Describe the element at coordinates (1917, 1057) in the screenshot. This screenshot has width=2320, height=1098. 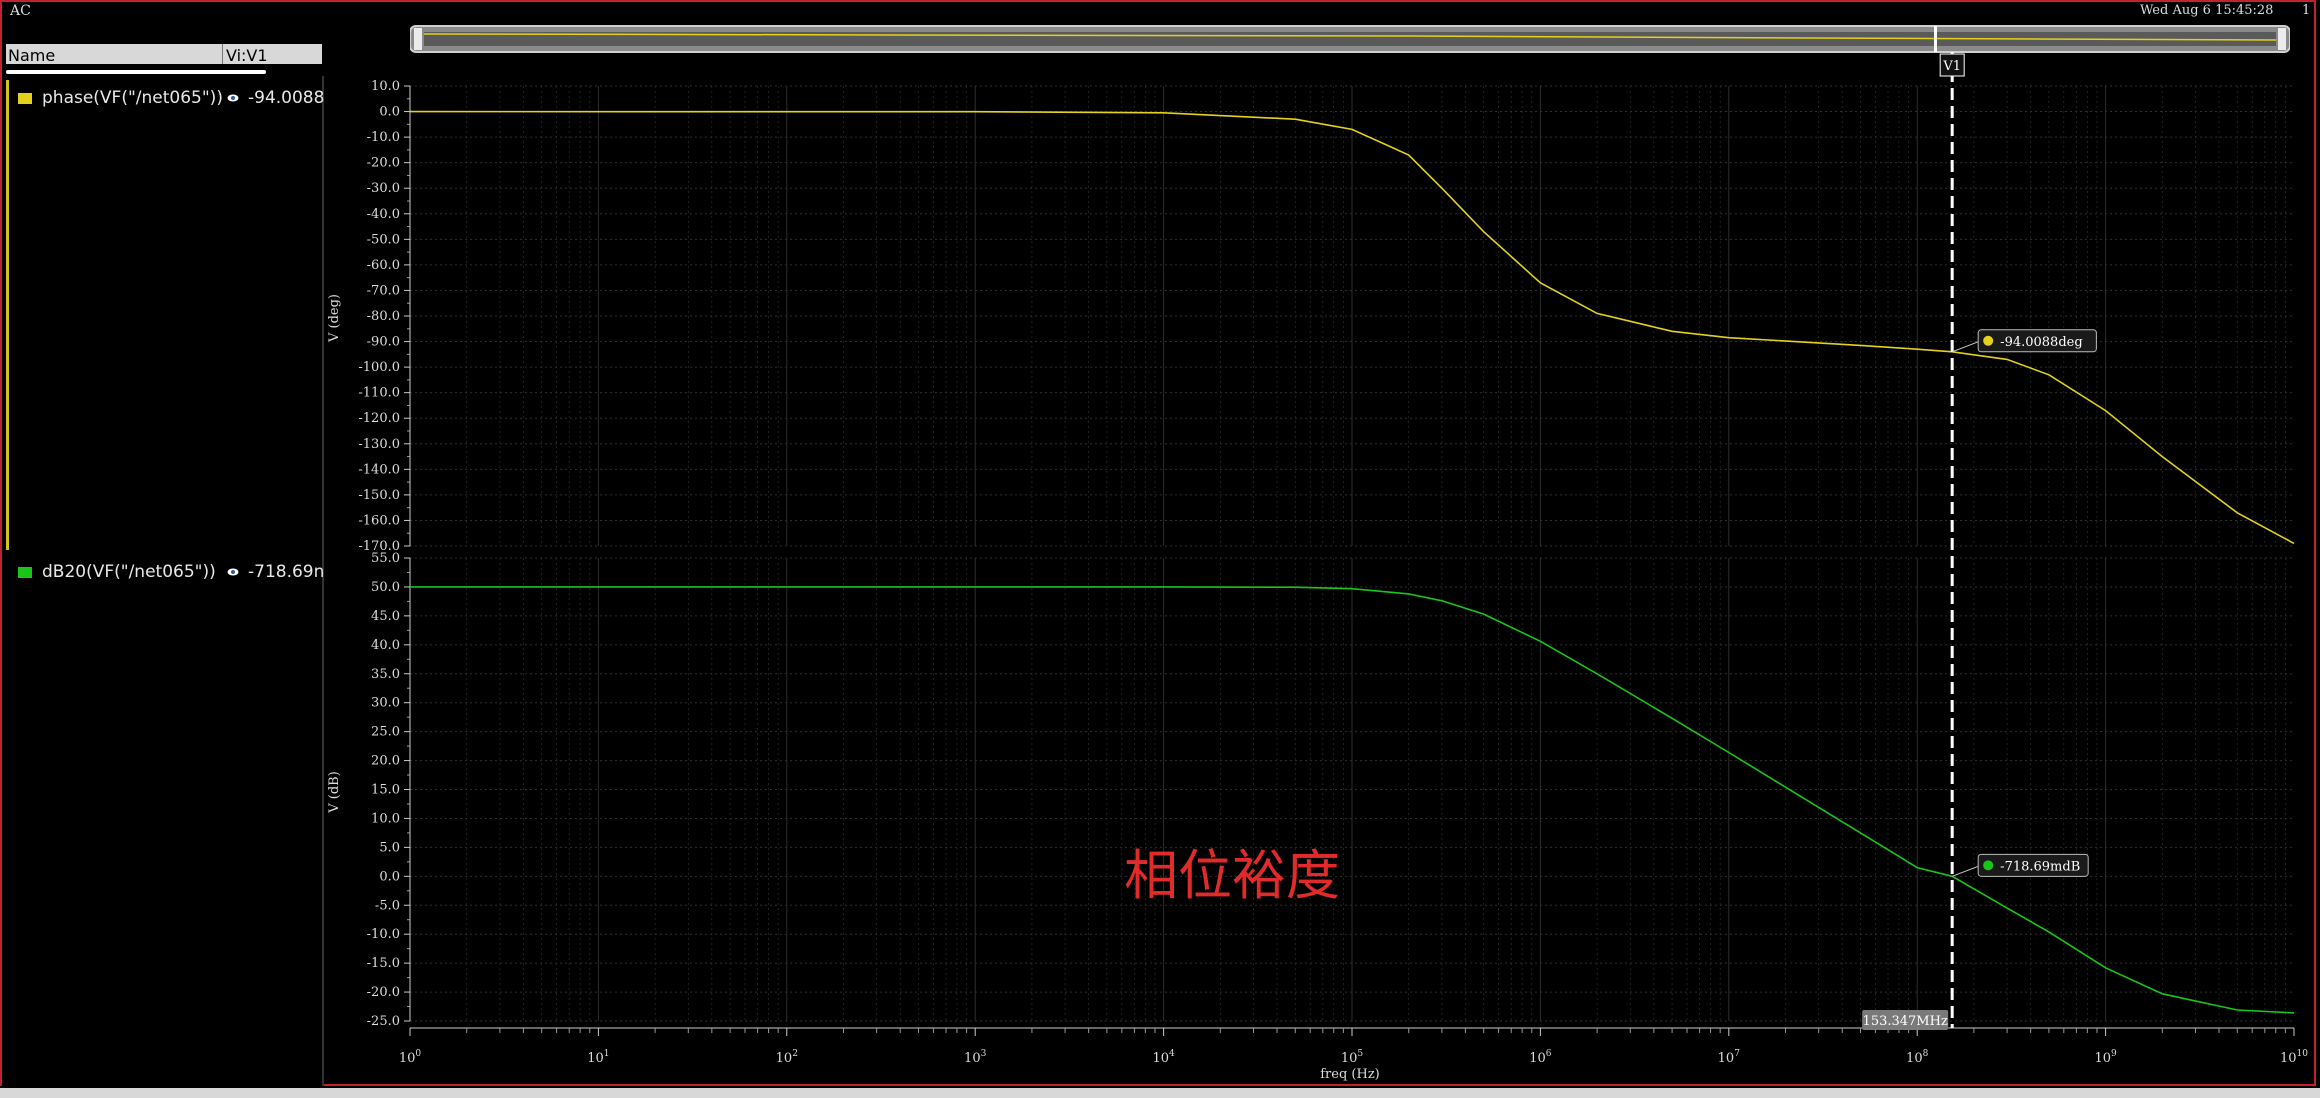
I see `x-tick-label: 108` at that location.